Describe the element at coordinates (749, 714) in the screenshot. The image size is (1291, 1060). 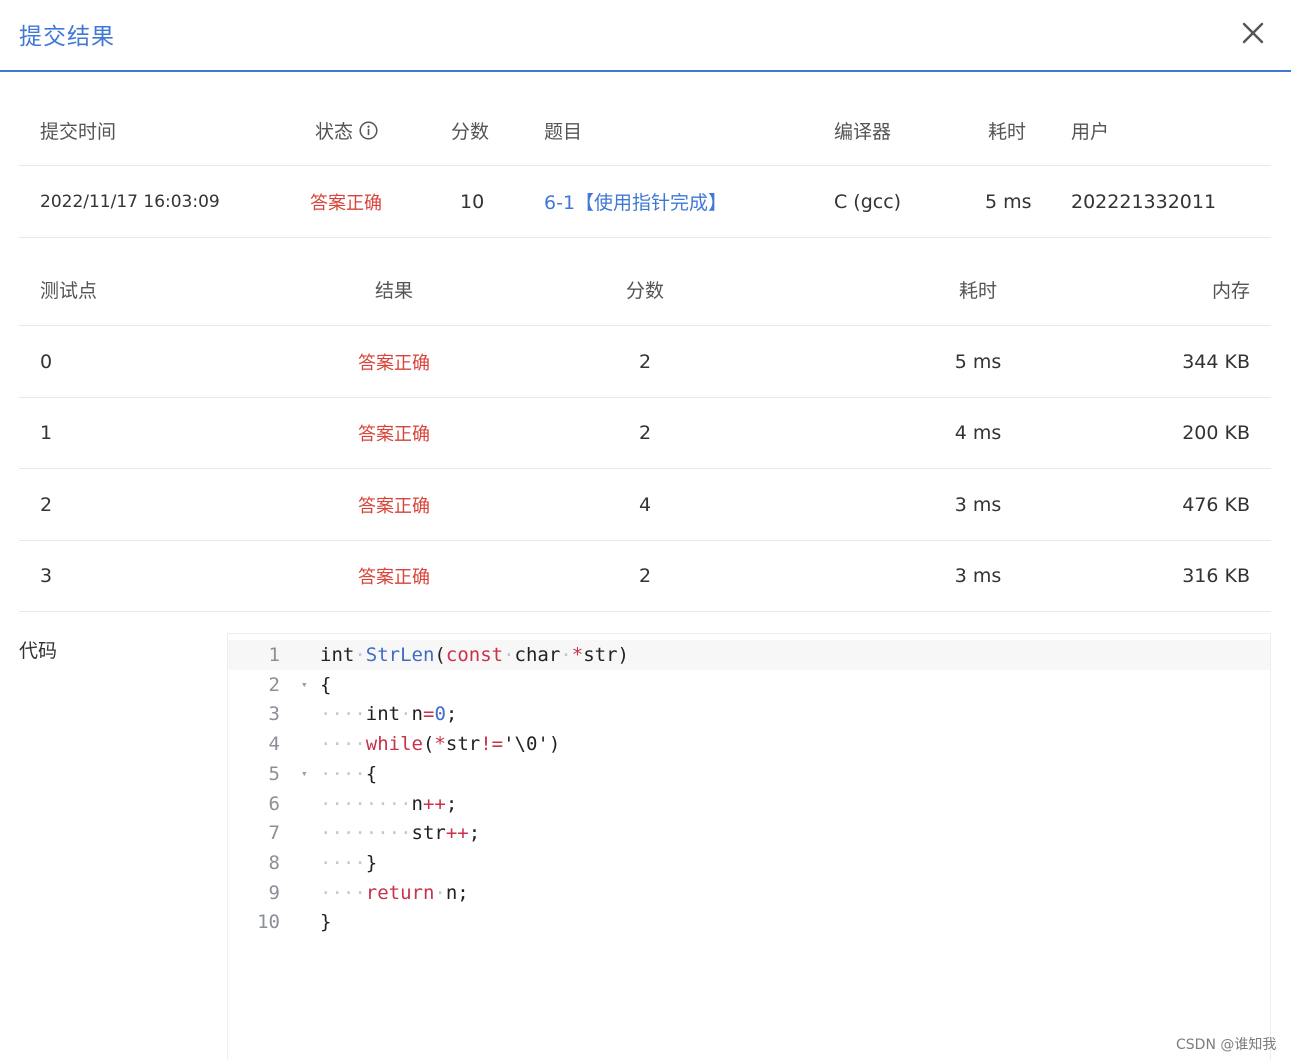
I see `code-line: 3 ····int·n=0;` at that location.